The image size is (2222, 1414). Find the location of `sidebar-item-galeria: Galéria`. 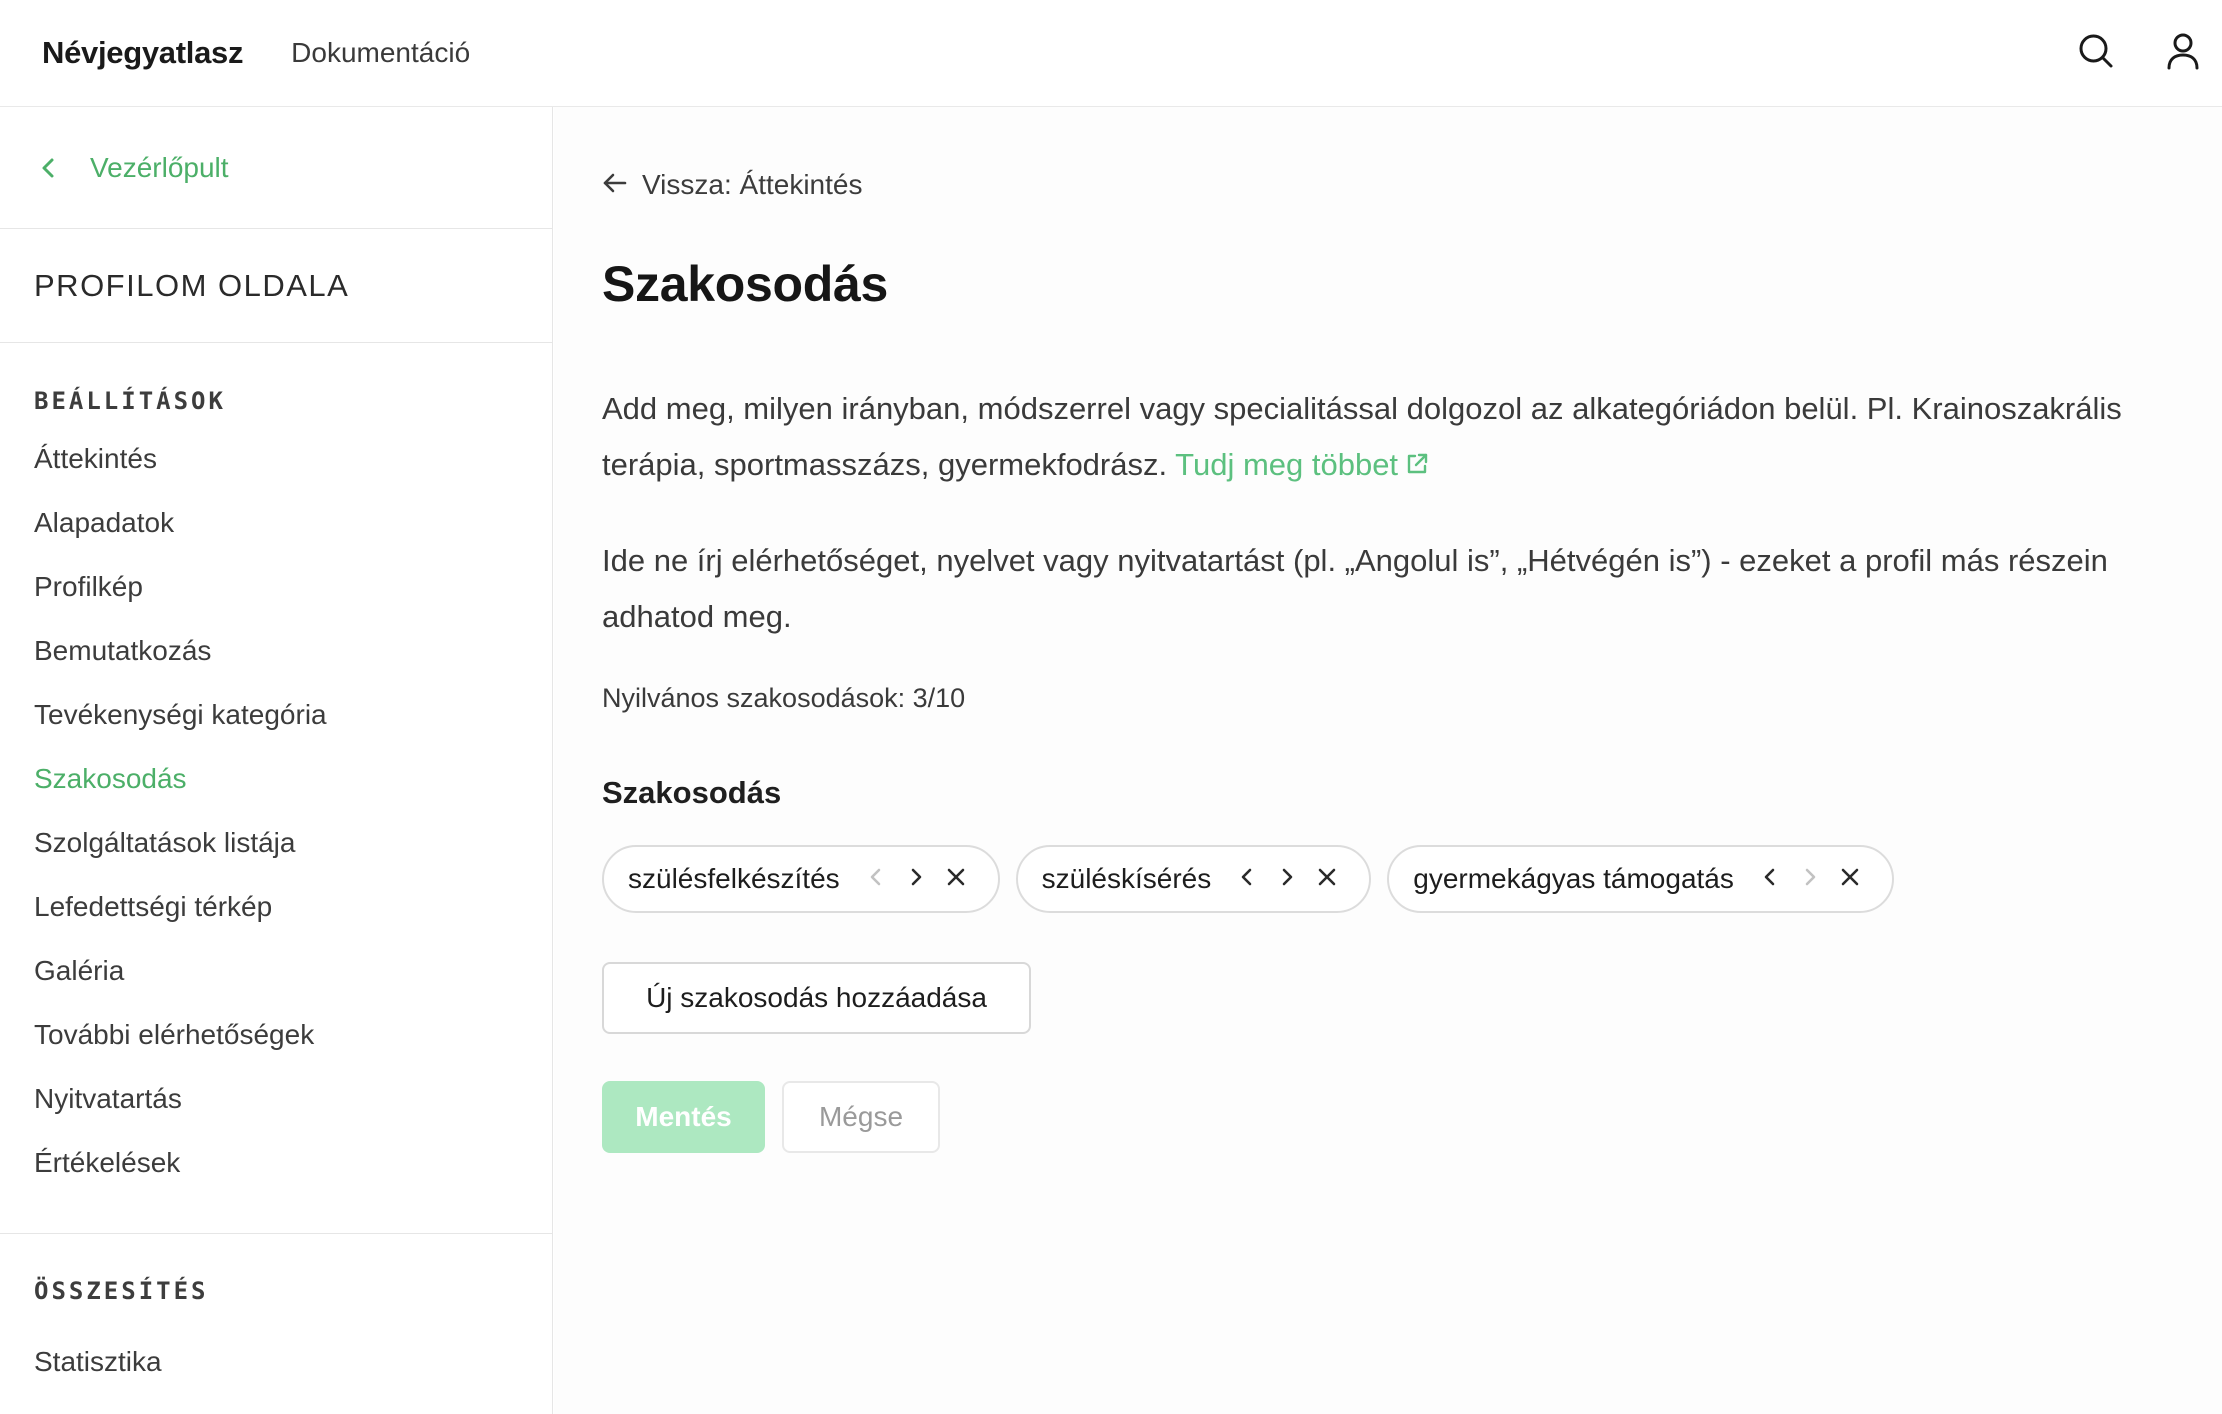

sidebar-item-galeria: Galéria is located at coordinates (180, 971).